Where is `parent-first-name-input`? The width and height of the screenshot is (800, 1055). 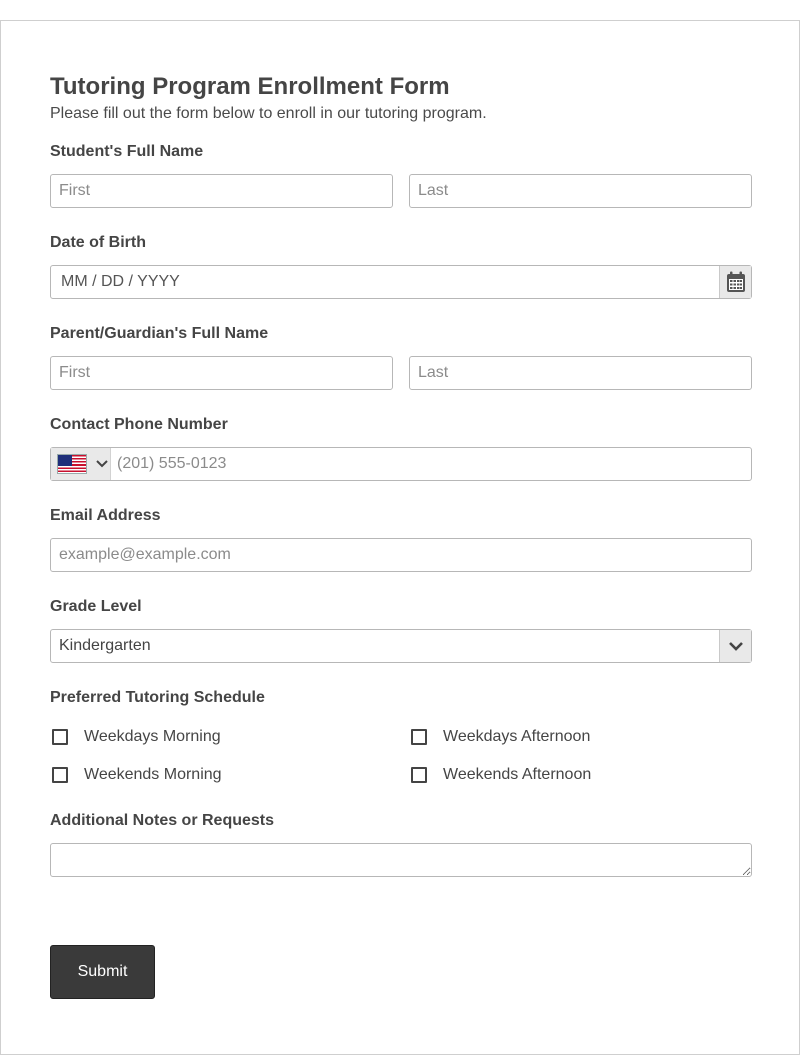 parent-first-name-input is located at coordinates (221, 373).